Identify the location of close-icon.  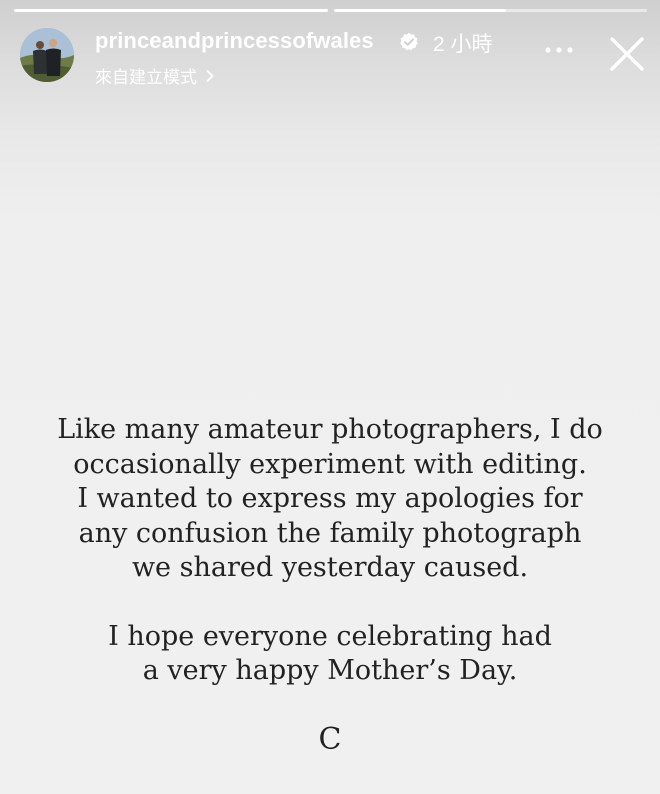
(627, 54).